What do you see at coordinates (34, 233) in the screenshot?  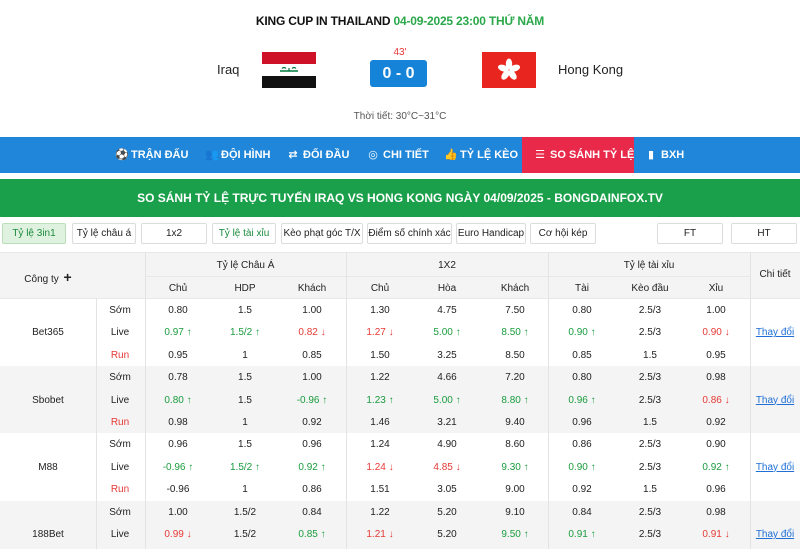 I see `filter-3in1: Tỷ lệ 3in1` at bounding box center [34, 233].